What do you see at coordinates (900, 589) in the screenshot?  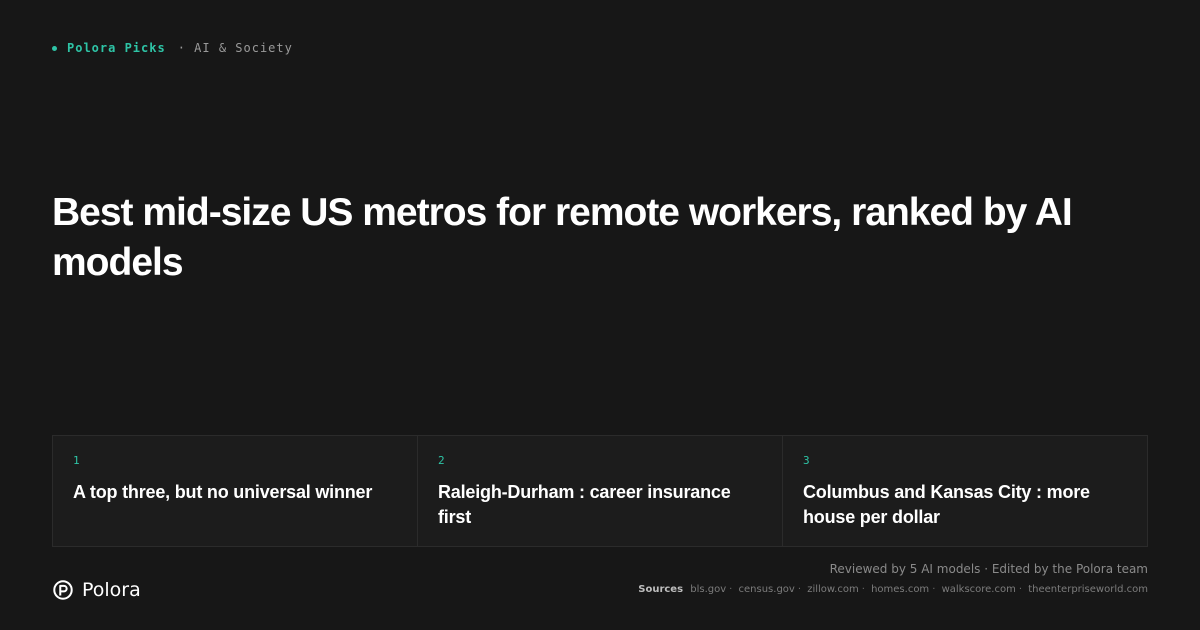 I see `source-link: homes.com` at bounding box center [900, 589].